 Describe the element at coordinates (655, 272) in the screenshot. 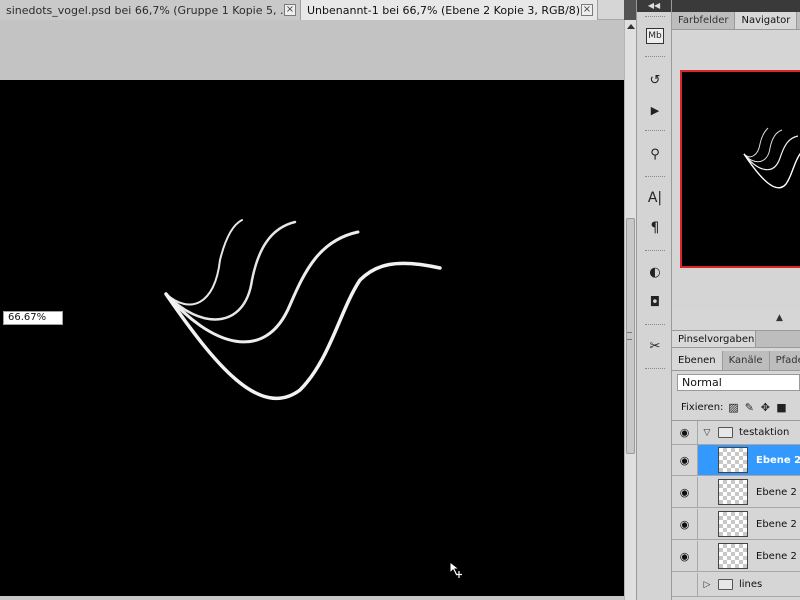

I see `adjustments-icon: ◐` at that location.